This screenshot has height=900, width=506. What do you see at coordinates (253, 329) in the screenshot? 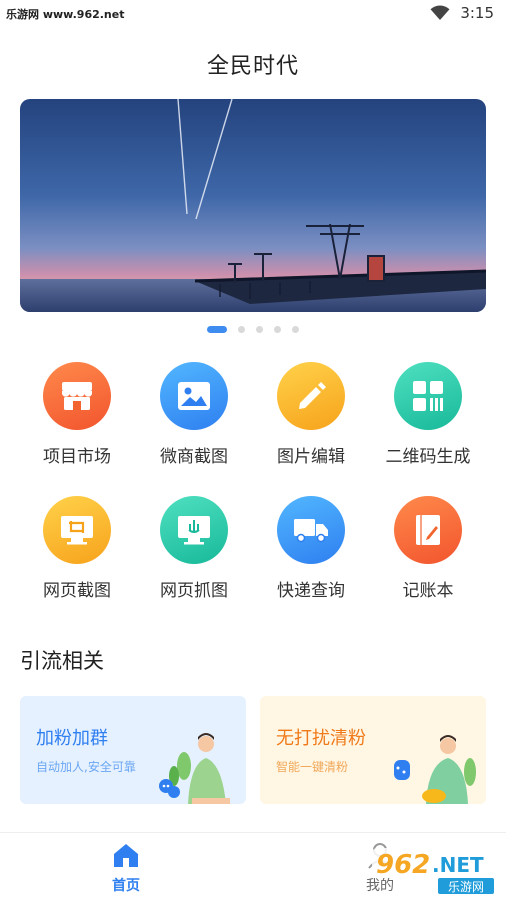
I see `carousel-indicator` at bounding box center [253, 329].